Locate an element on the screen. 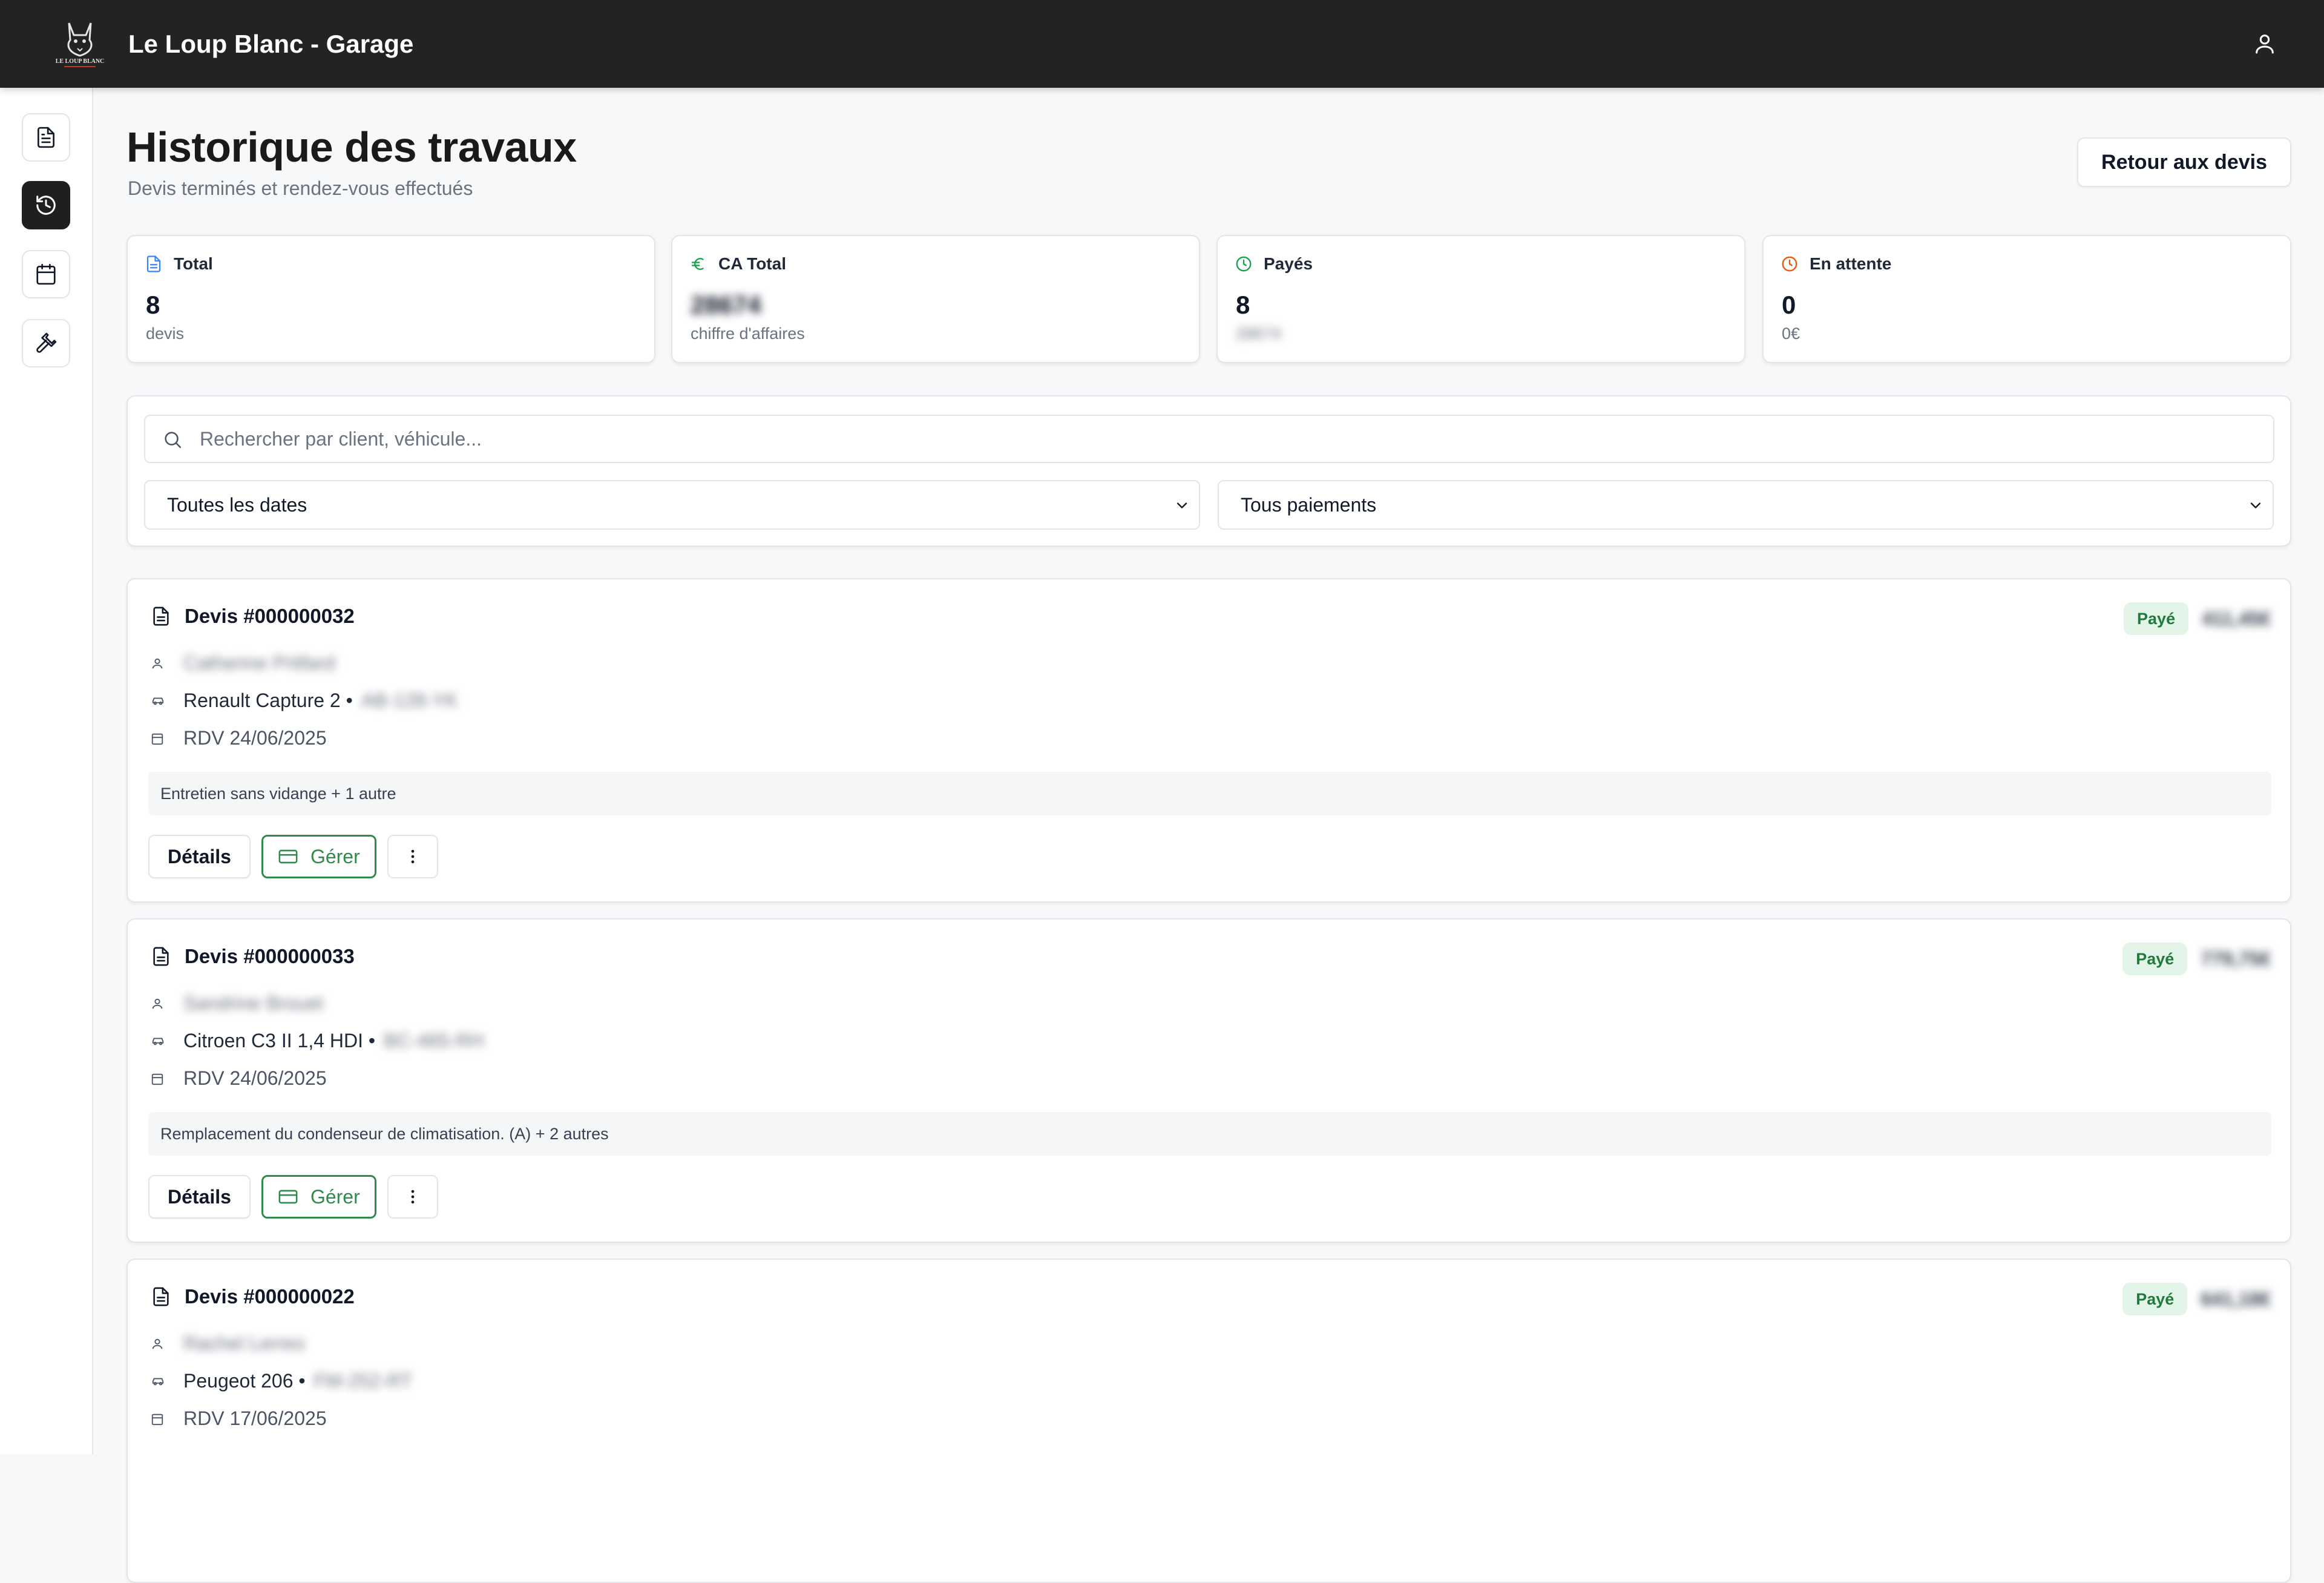 This screenshot has height=1583, width=2324. devis-amount: 779,75€ is located at coordinates (2236, 958).